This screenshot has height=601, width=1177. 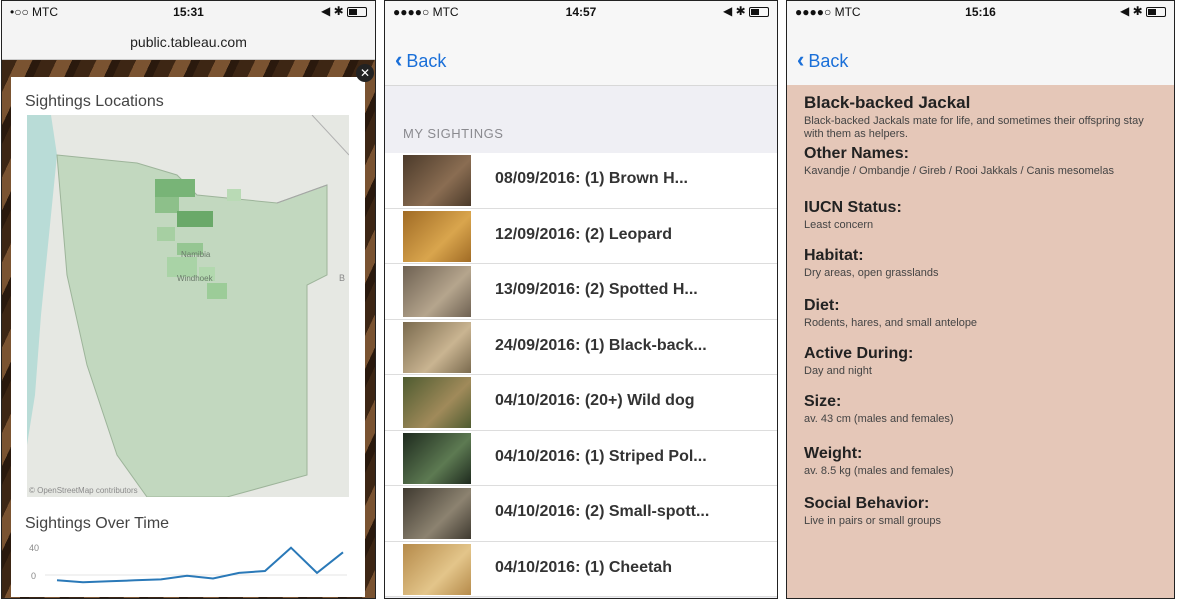 What do you see at coordinates (872, 521) in the screenshot?
I see `fact-text: Live in pairs or small groups` at bounding box center [872, 521].